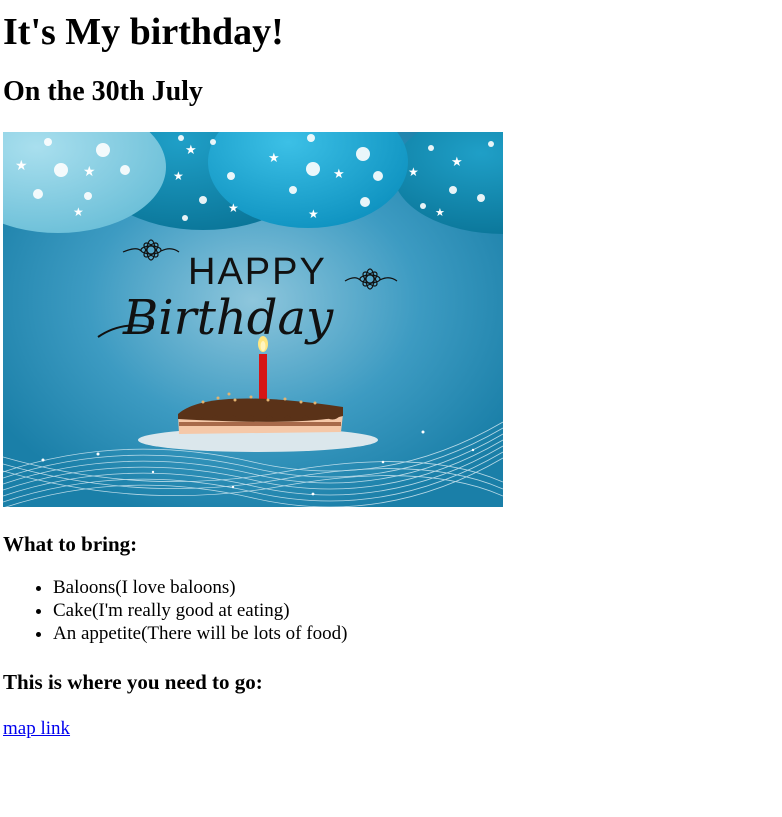 This screenshot has width=782, height=817. I want to click on list-item: Baloons(I love baloons), so click(416, 587).